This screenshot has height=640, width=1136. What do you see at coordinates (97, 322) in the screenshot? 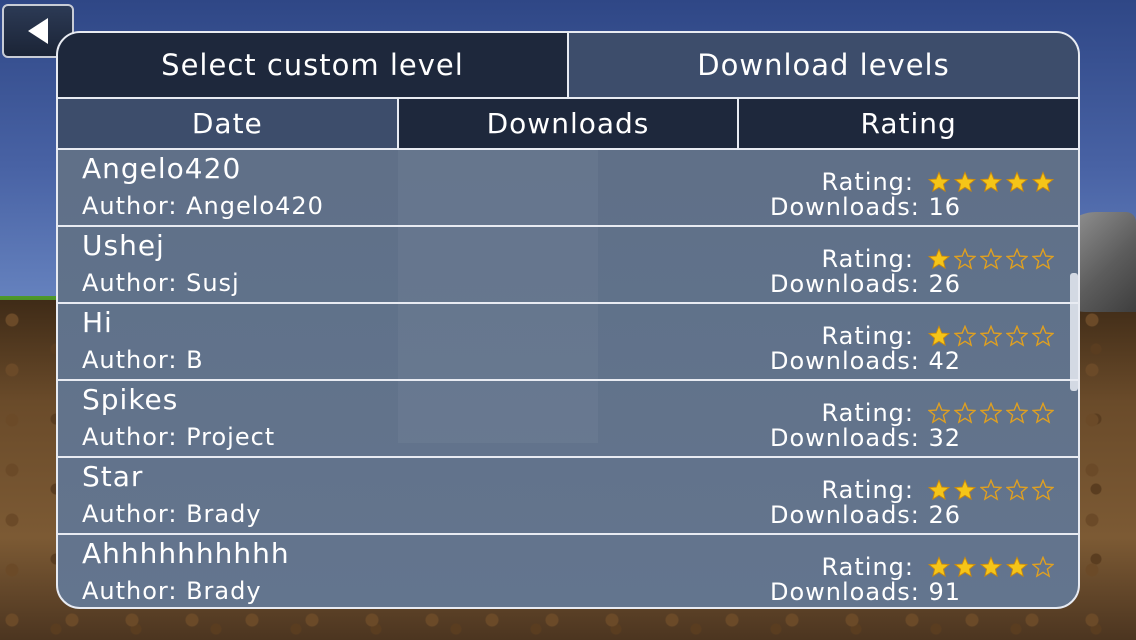
I see `level-title: Hi` at bounding box center [97, 322].